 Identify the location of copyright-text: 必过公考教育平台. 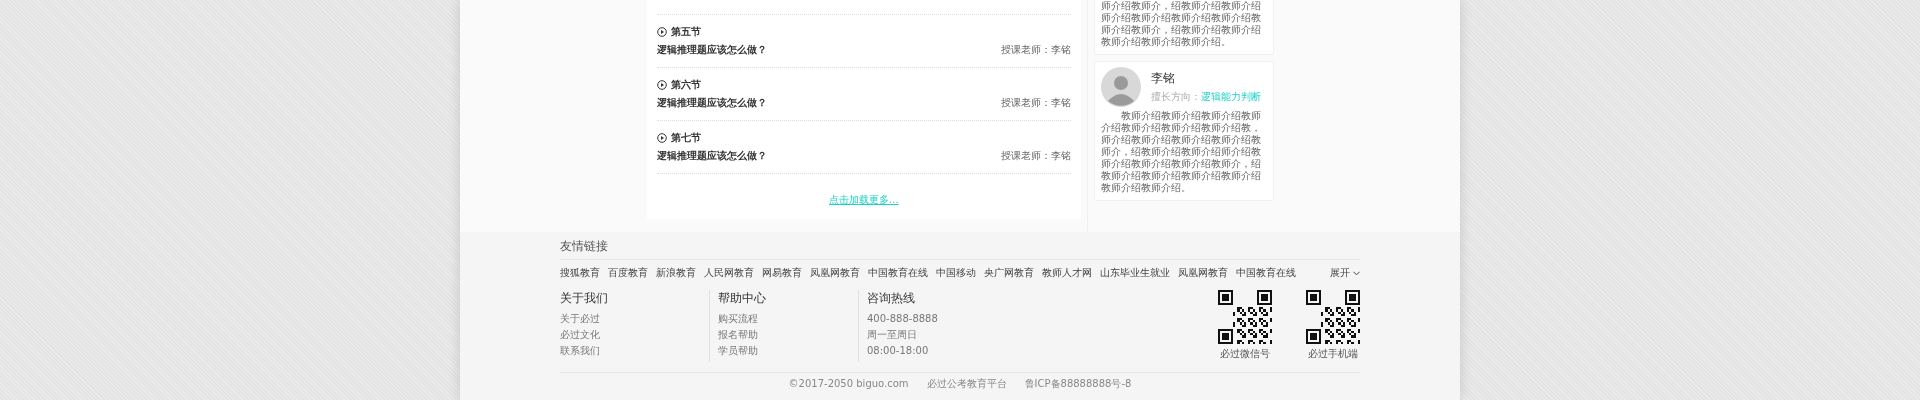
(966, 384).